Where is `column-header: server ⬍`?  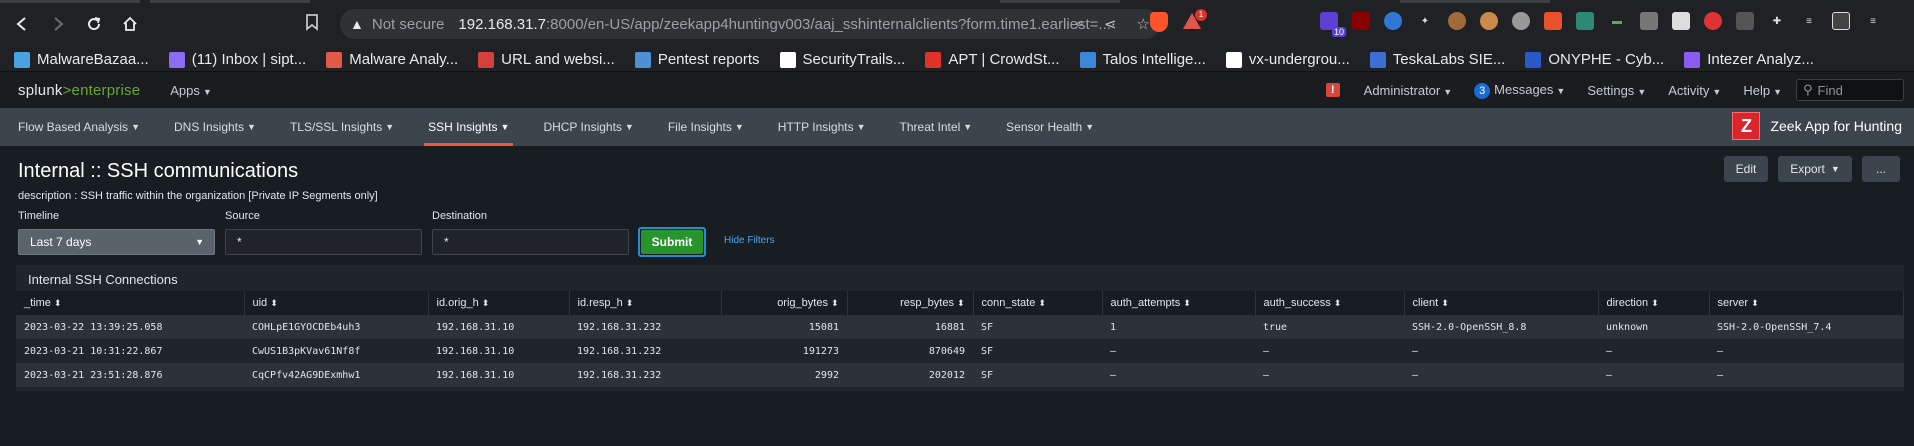
column-header: server ⬍ is located at coordinates (1806, 303).